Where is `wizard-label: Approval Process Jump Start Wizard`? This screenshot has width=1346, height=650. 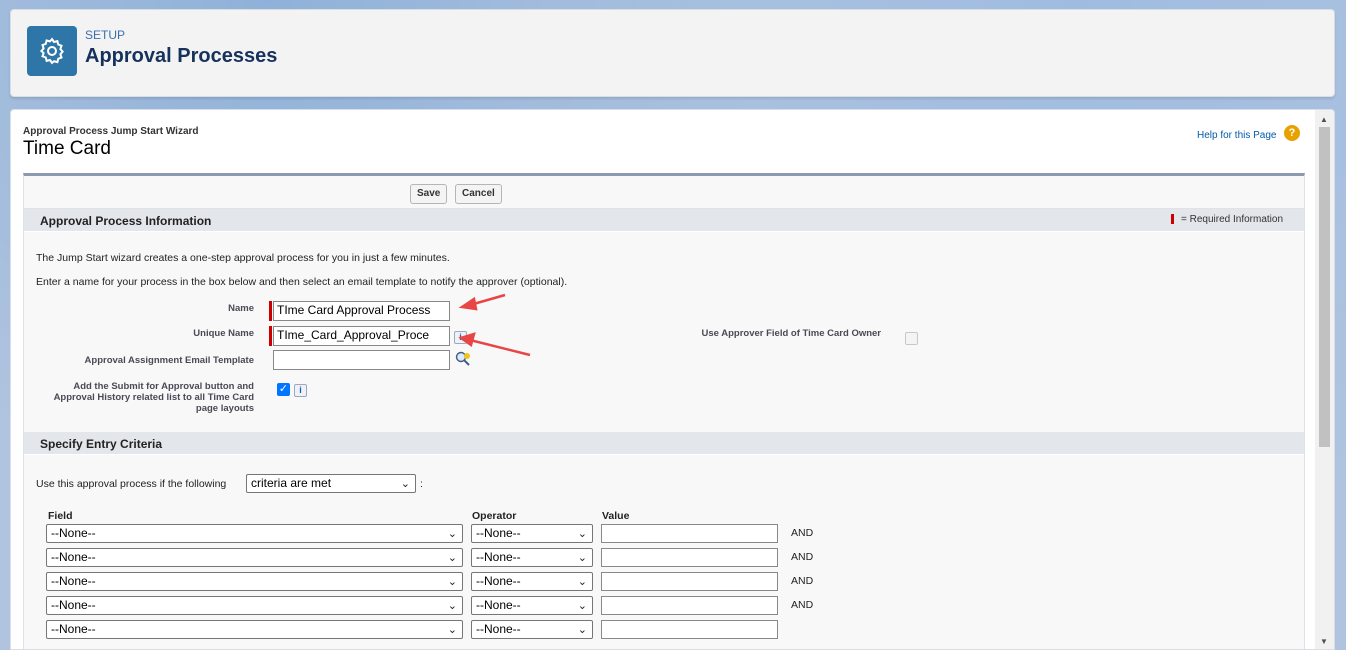
wizard-label: Approval Process Jump Start Wizard is located at coordinates (111, 131).